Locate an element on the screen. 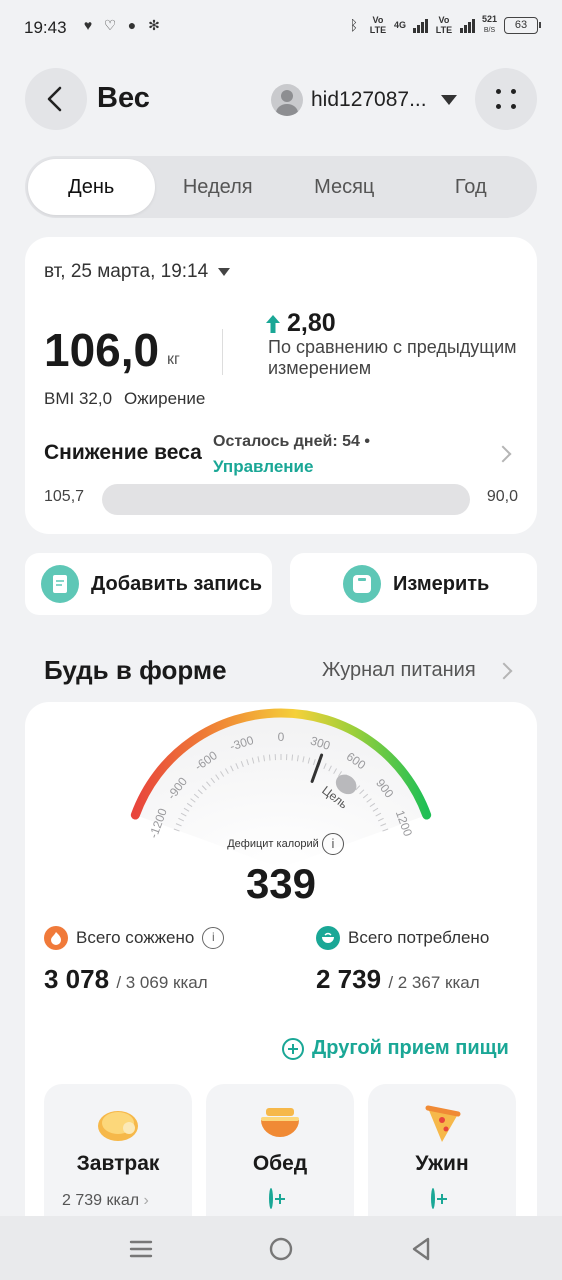 The width and height of the screenshot is (562, 1280). chevron-small-icon: › is located at coordinates (146, 1200).